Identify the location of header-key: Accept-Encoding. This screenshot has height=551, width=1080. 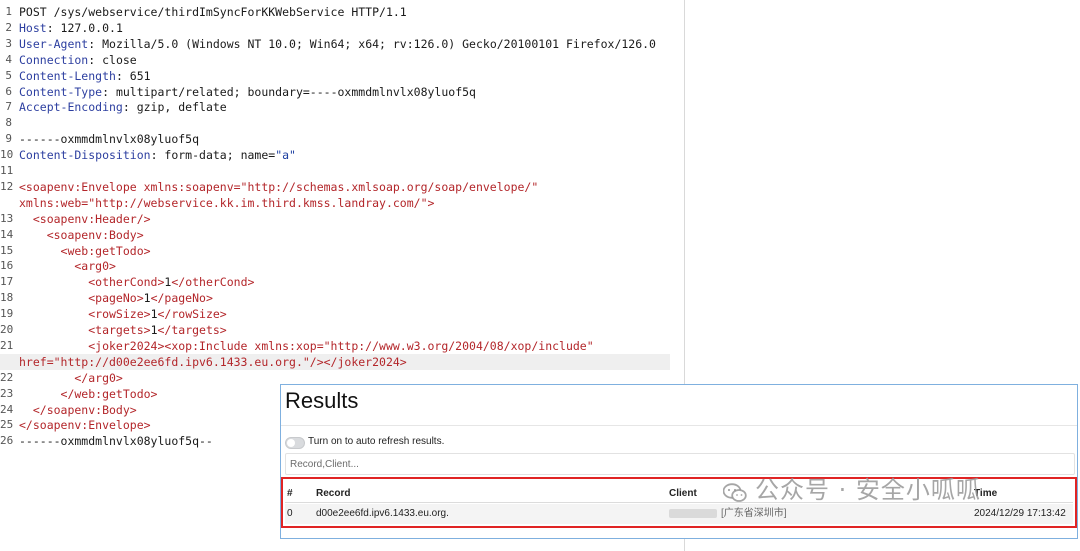
(71, 107).